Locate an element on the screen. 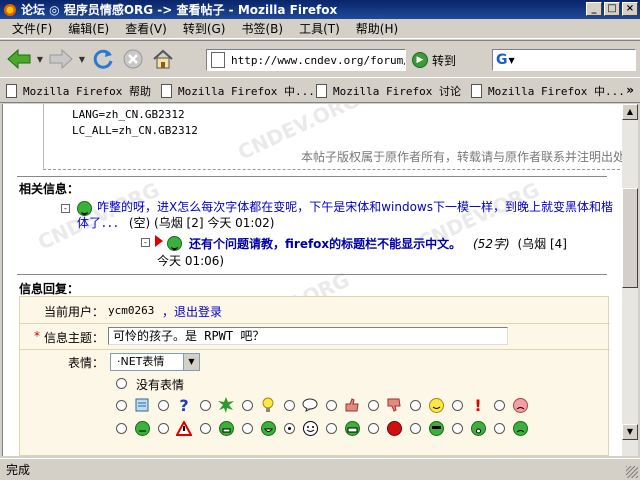 This screenshot has height=480, width=640. post-size: (52字) is located at coordinates (491, 244).